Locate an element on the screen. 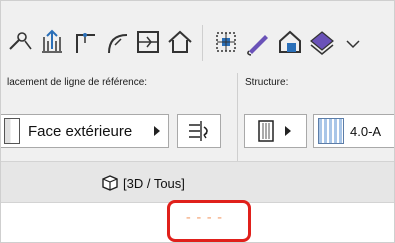 The width and height of the screenshot is (395, 243). chevron-down-icon is located at coordinates (354, 42).